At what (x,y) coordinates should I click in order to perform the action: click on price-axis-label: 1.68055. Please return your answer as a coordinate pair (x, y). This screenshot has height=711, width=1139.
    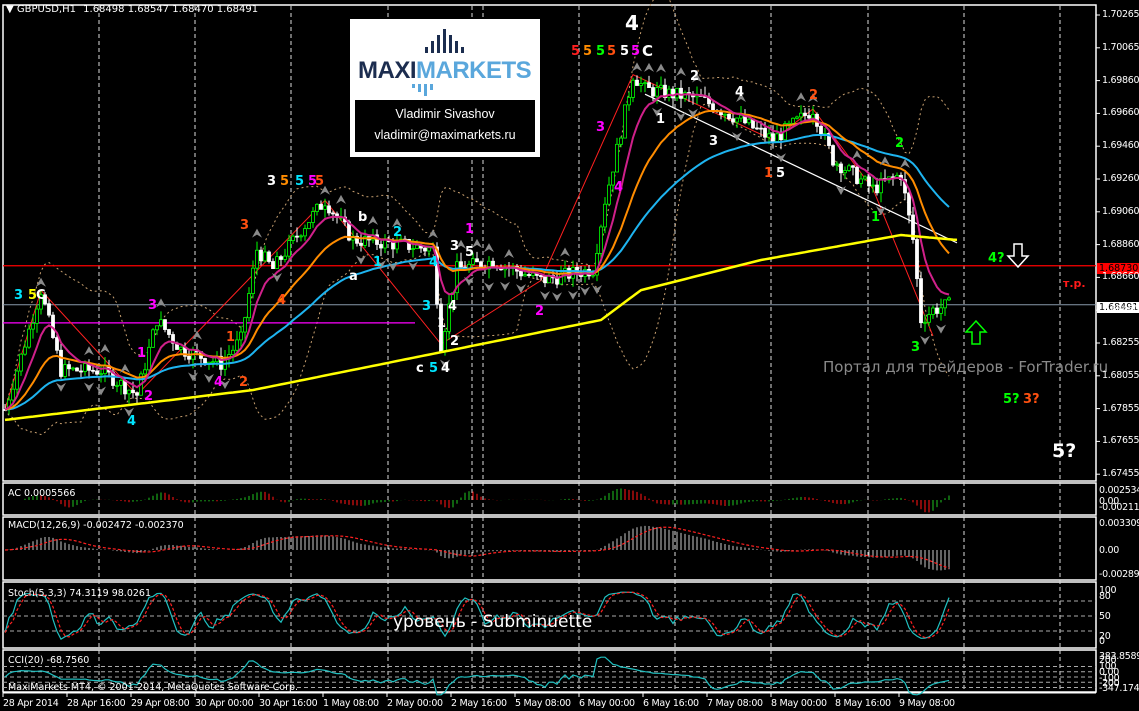
    Looking at the image, I should click on (1120, 375).